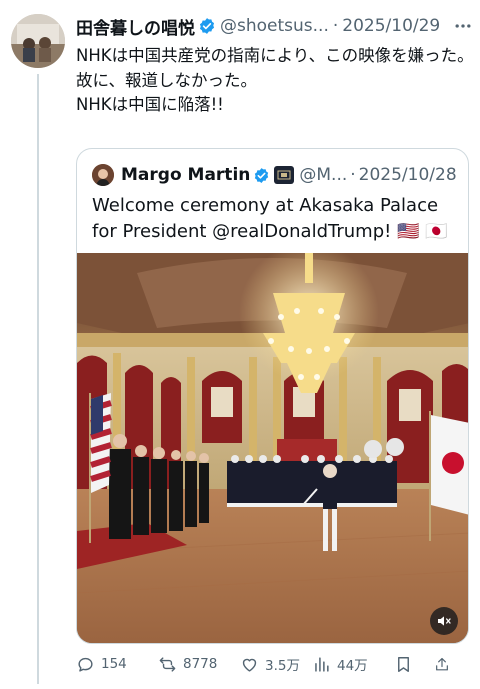 The height and width of the screenshot is (689, 480). I want to click on repost-count: 8778, so click(200, 664).